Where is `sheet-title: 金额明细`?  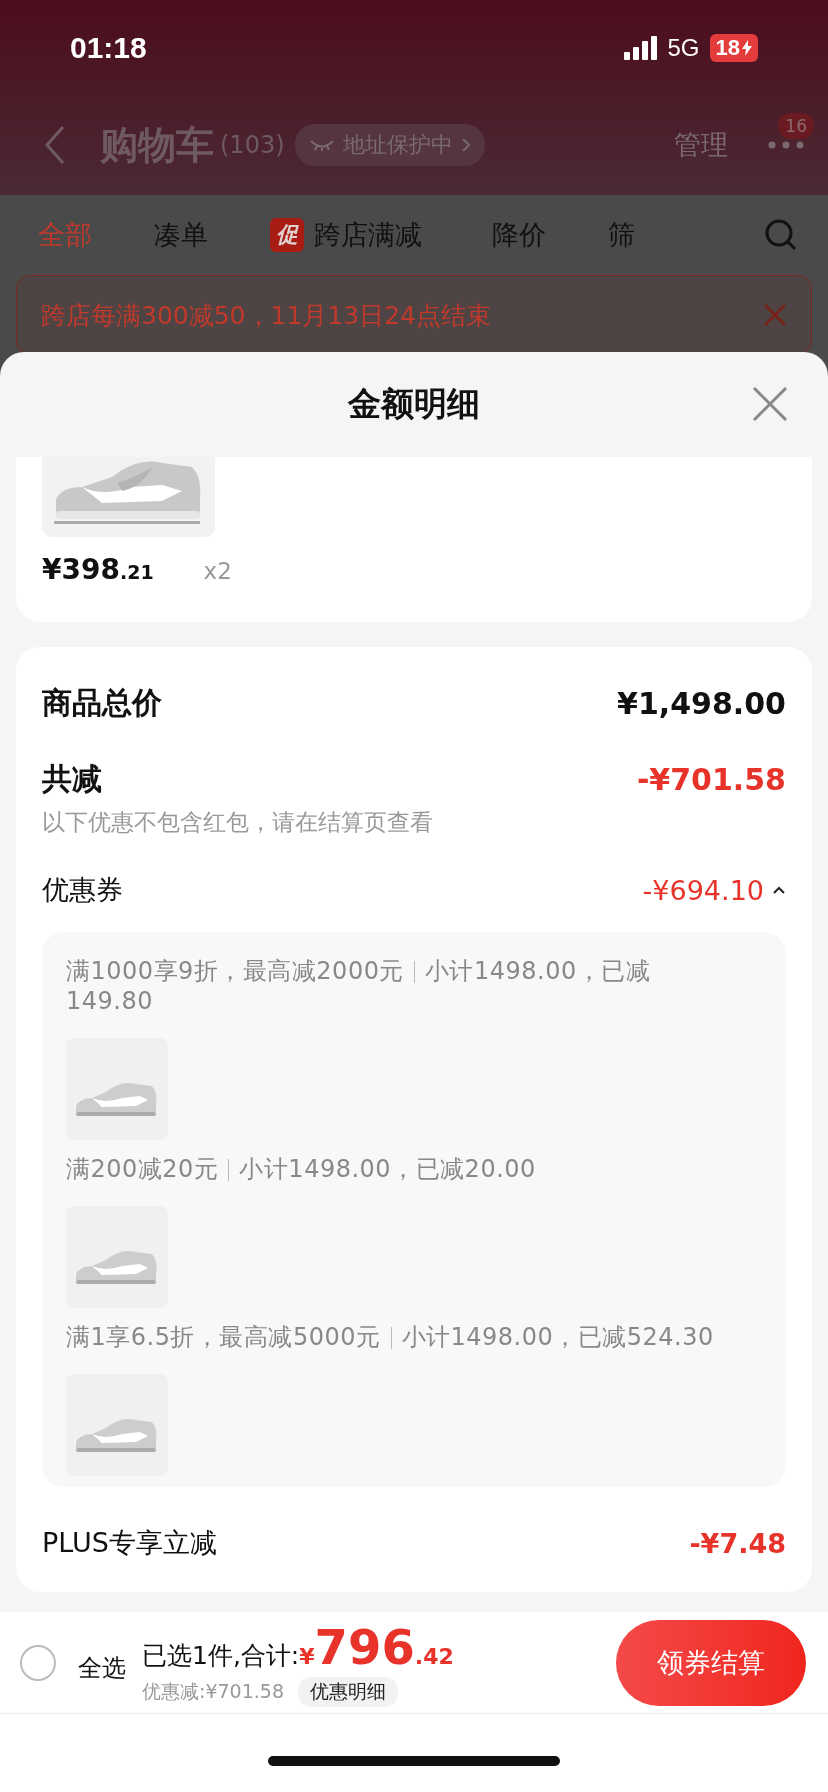 sheet-title: 金额明细 is located at coordinates (414, 404).